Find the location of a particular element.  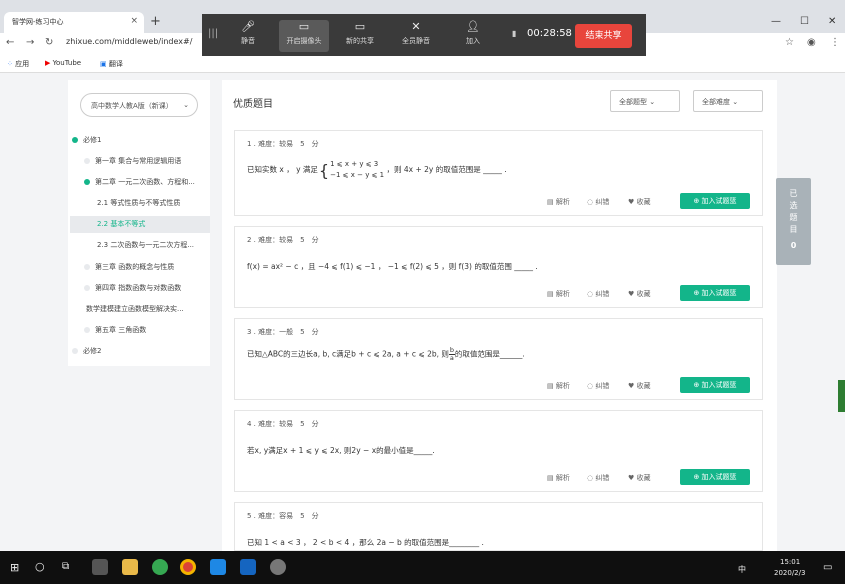

close-window-button: ✕ is located at coordinates (832, 21).